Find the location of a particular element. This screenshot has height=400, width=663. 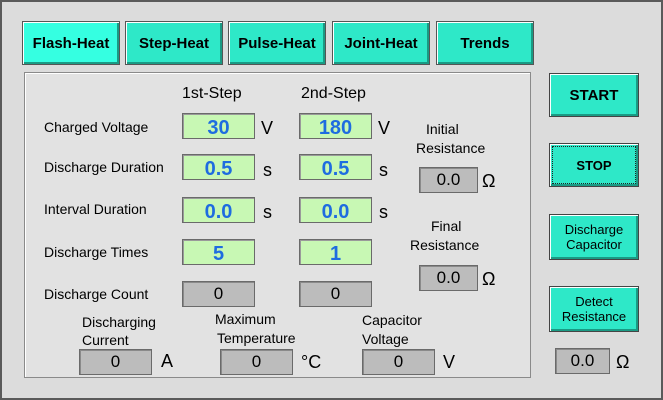

final-resistance-label-line1: Final is located at coordinates (446, 226).